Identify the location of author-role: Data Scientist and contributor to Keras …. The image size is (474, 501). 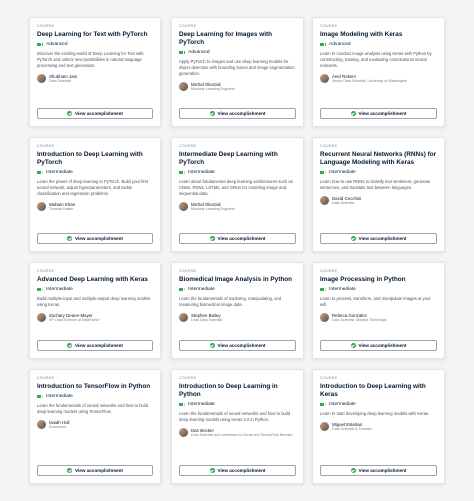
(242, 435).